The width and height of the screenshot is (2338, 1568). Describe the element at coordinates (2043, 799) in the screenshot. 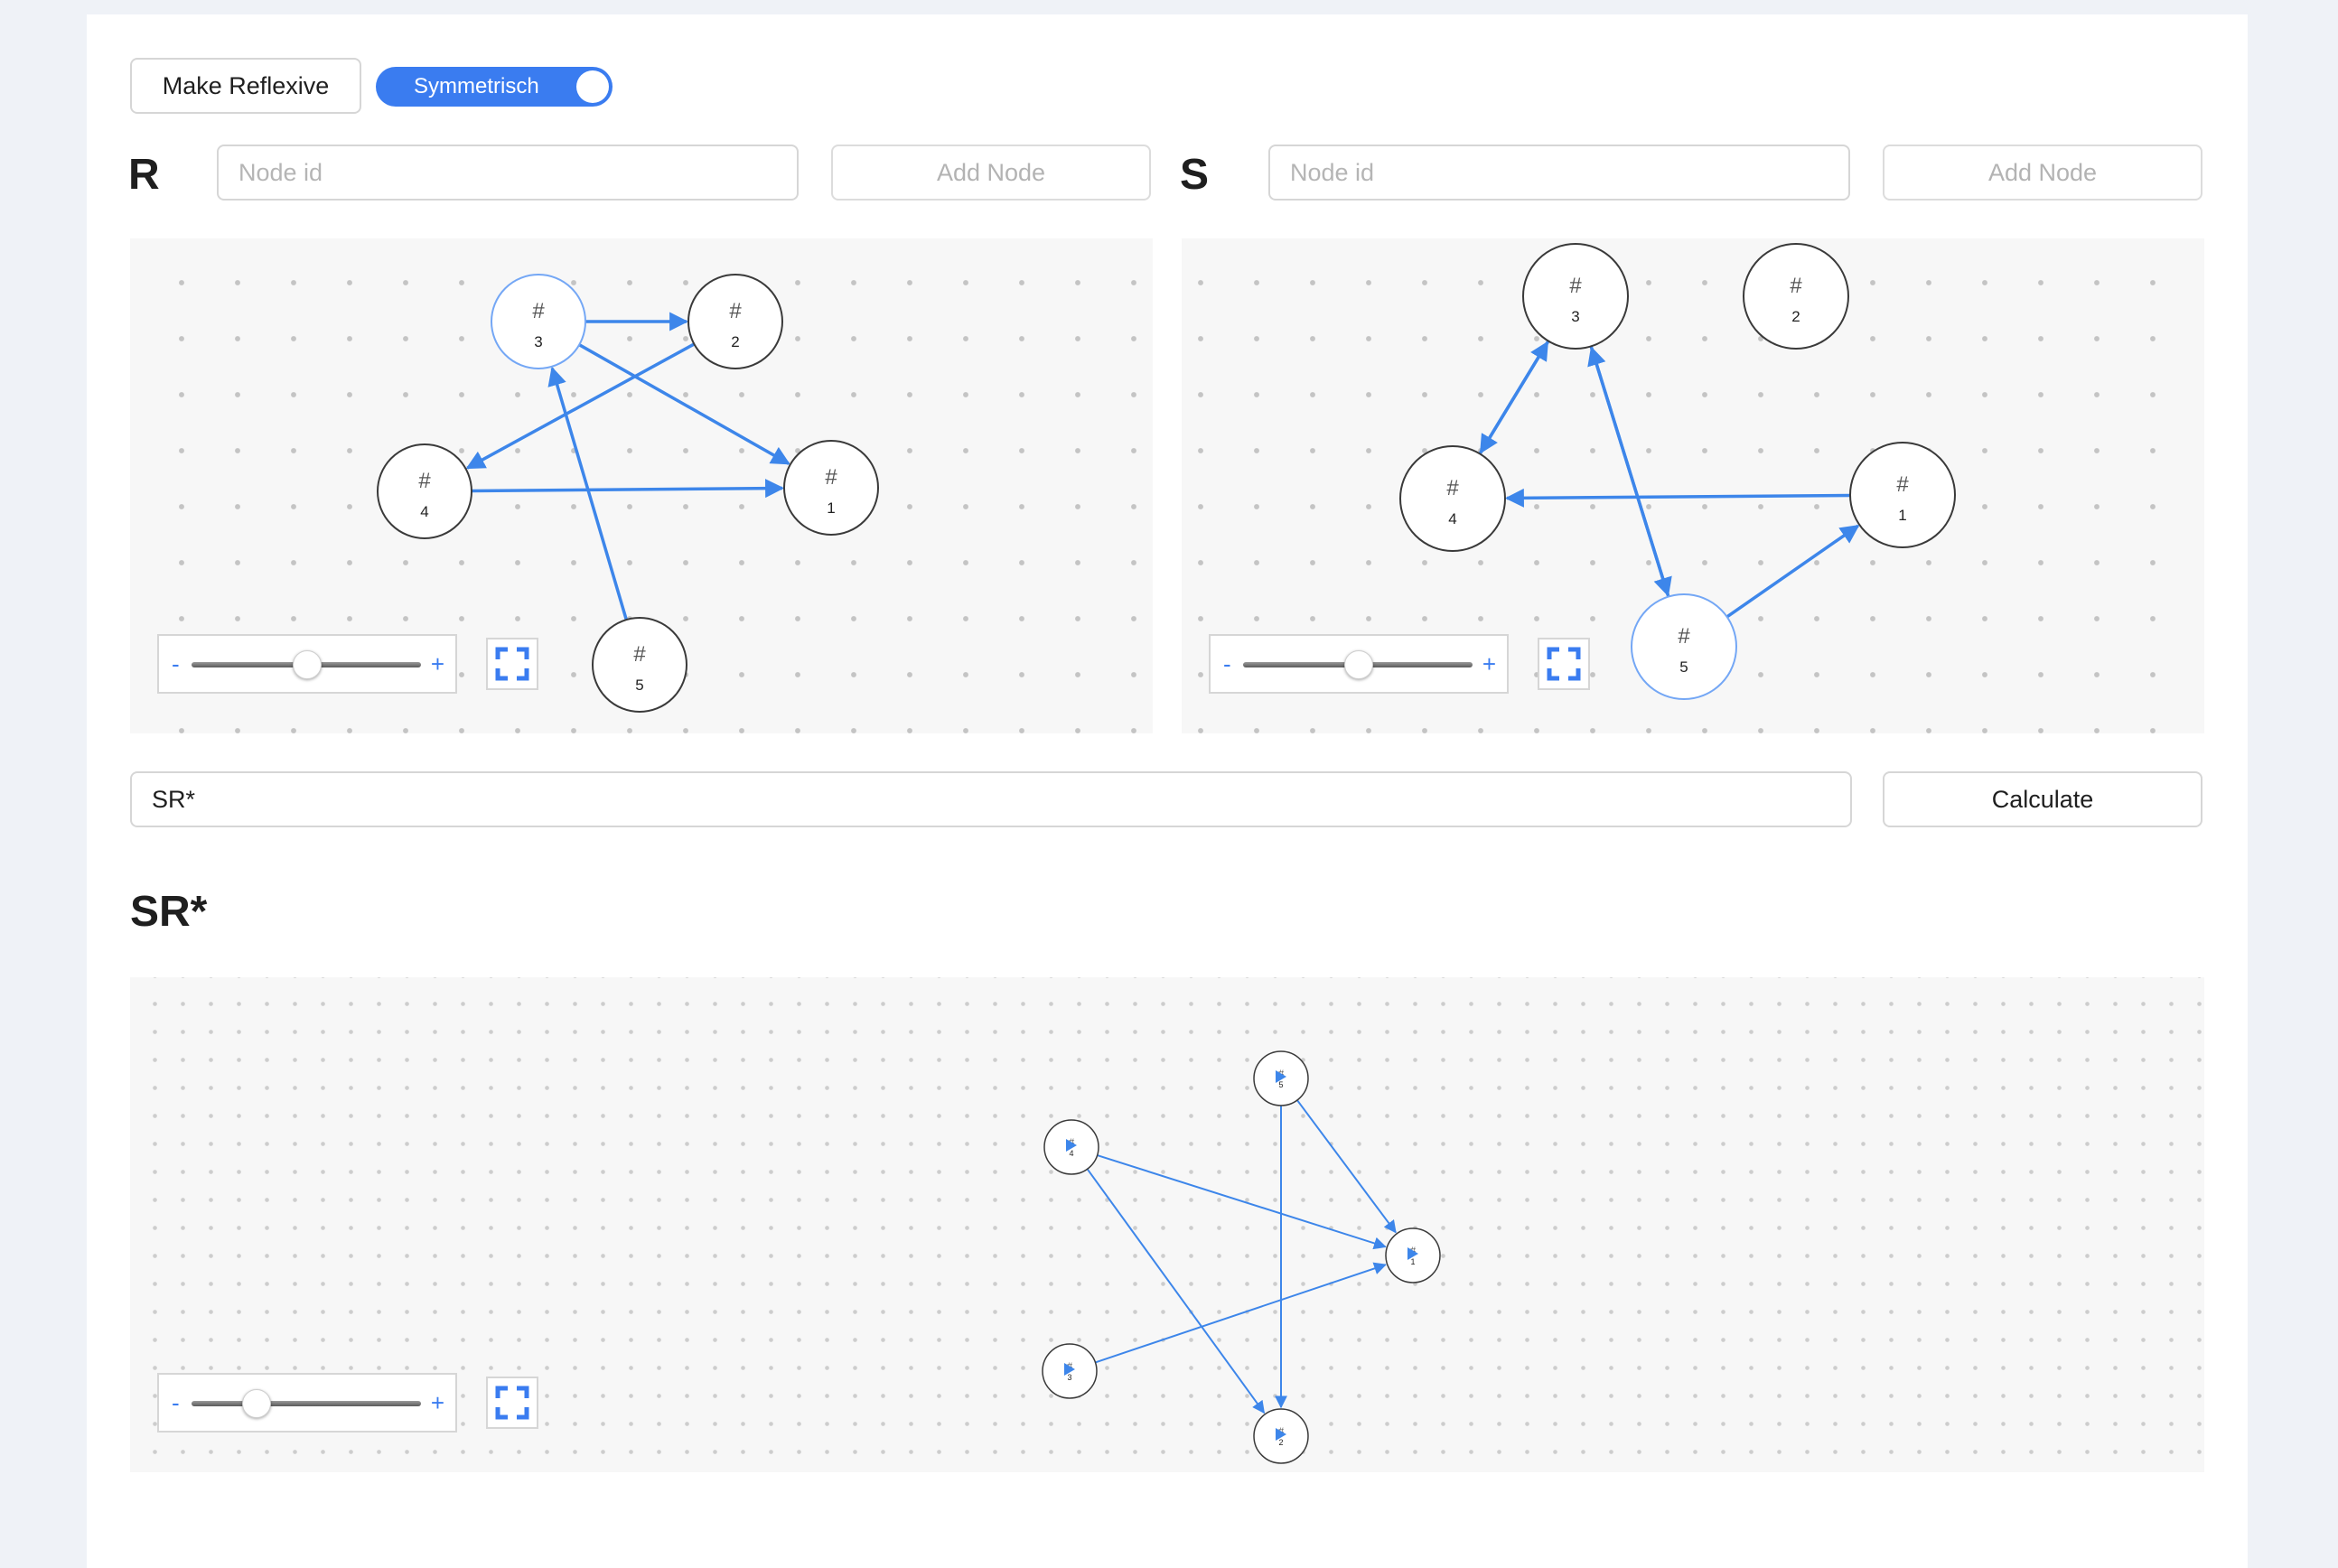

I see `calculate-button: Calculate` at that location.